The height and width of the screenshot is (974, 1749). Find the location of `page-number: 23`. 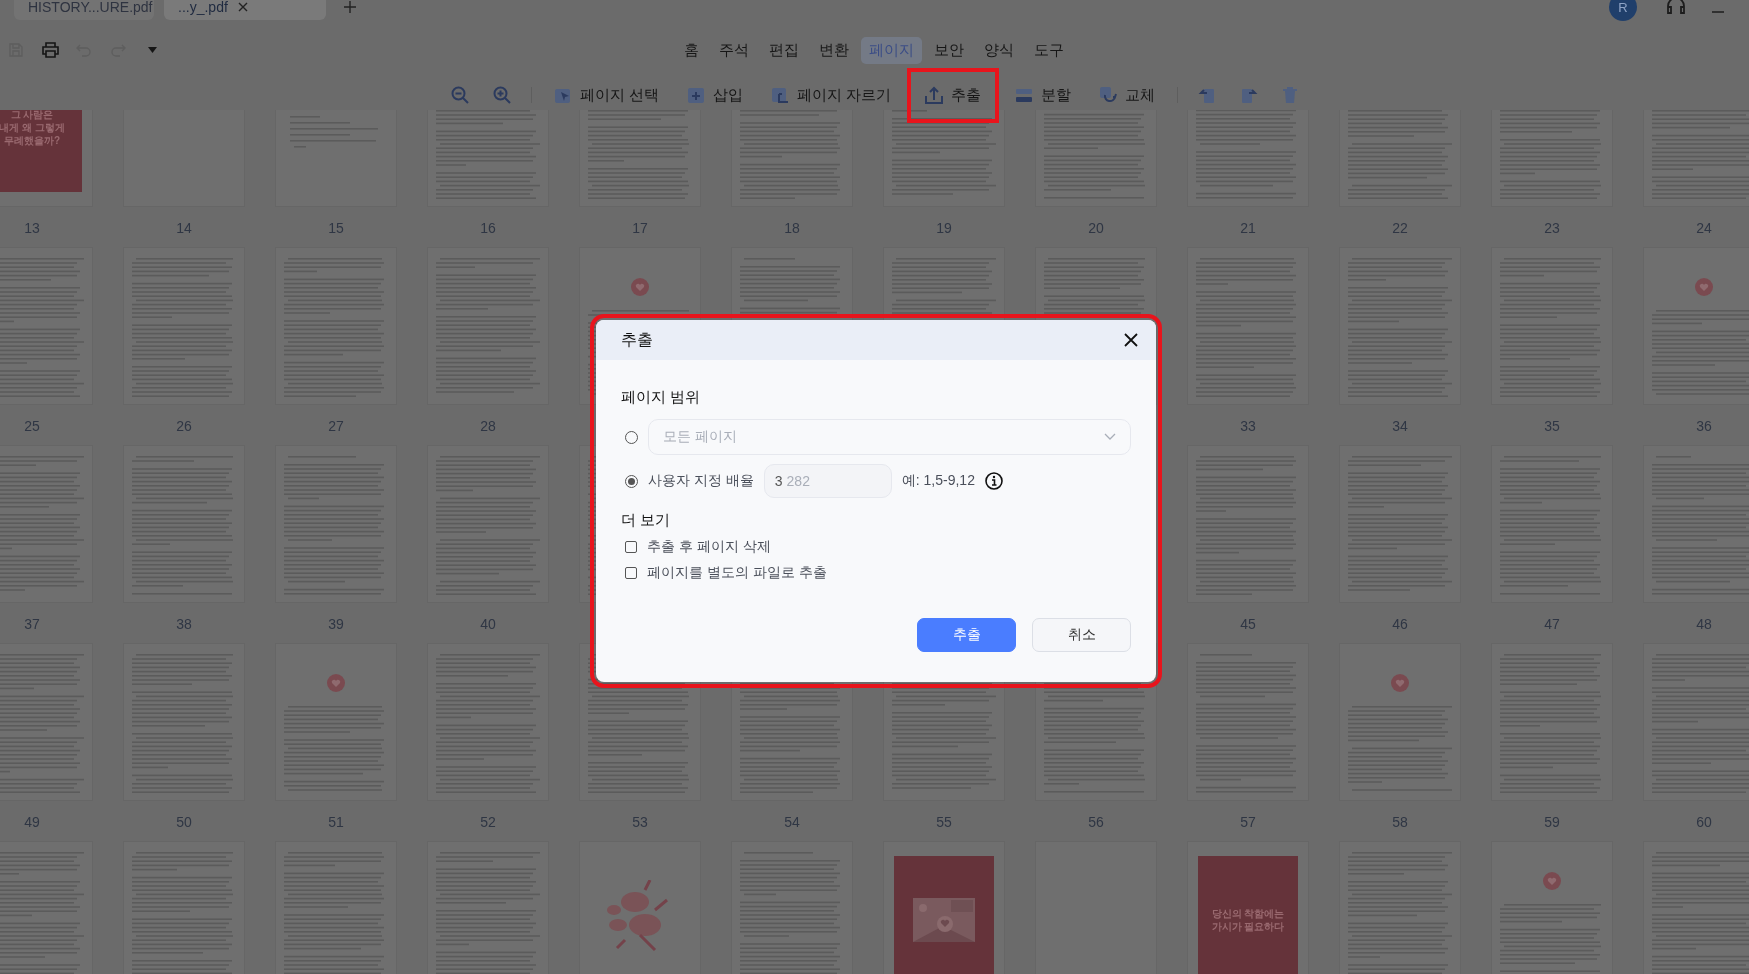

page-number: 23 is located at coordinates (1552, 228).